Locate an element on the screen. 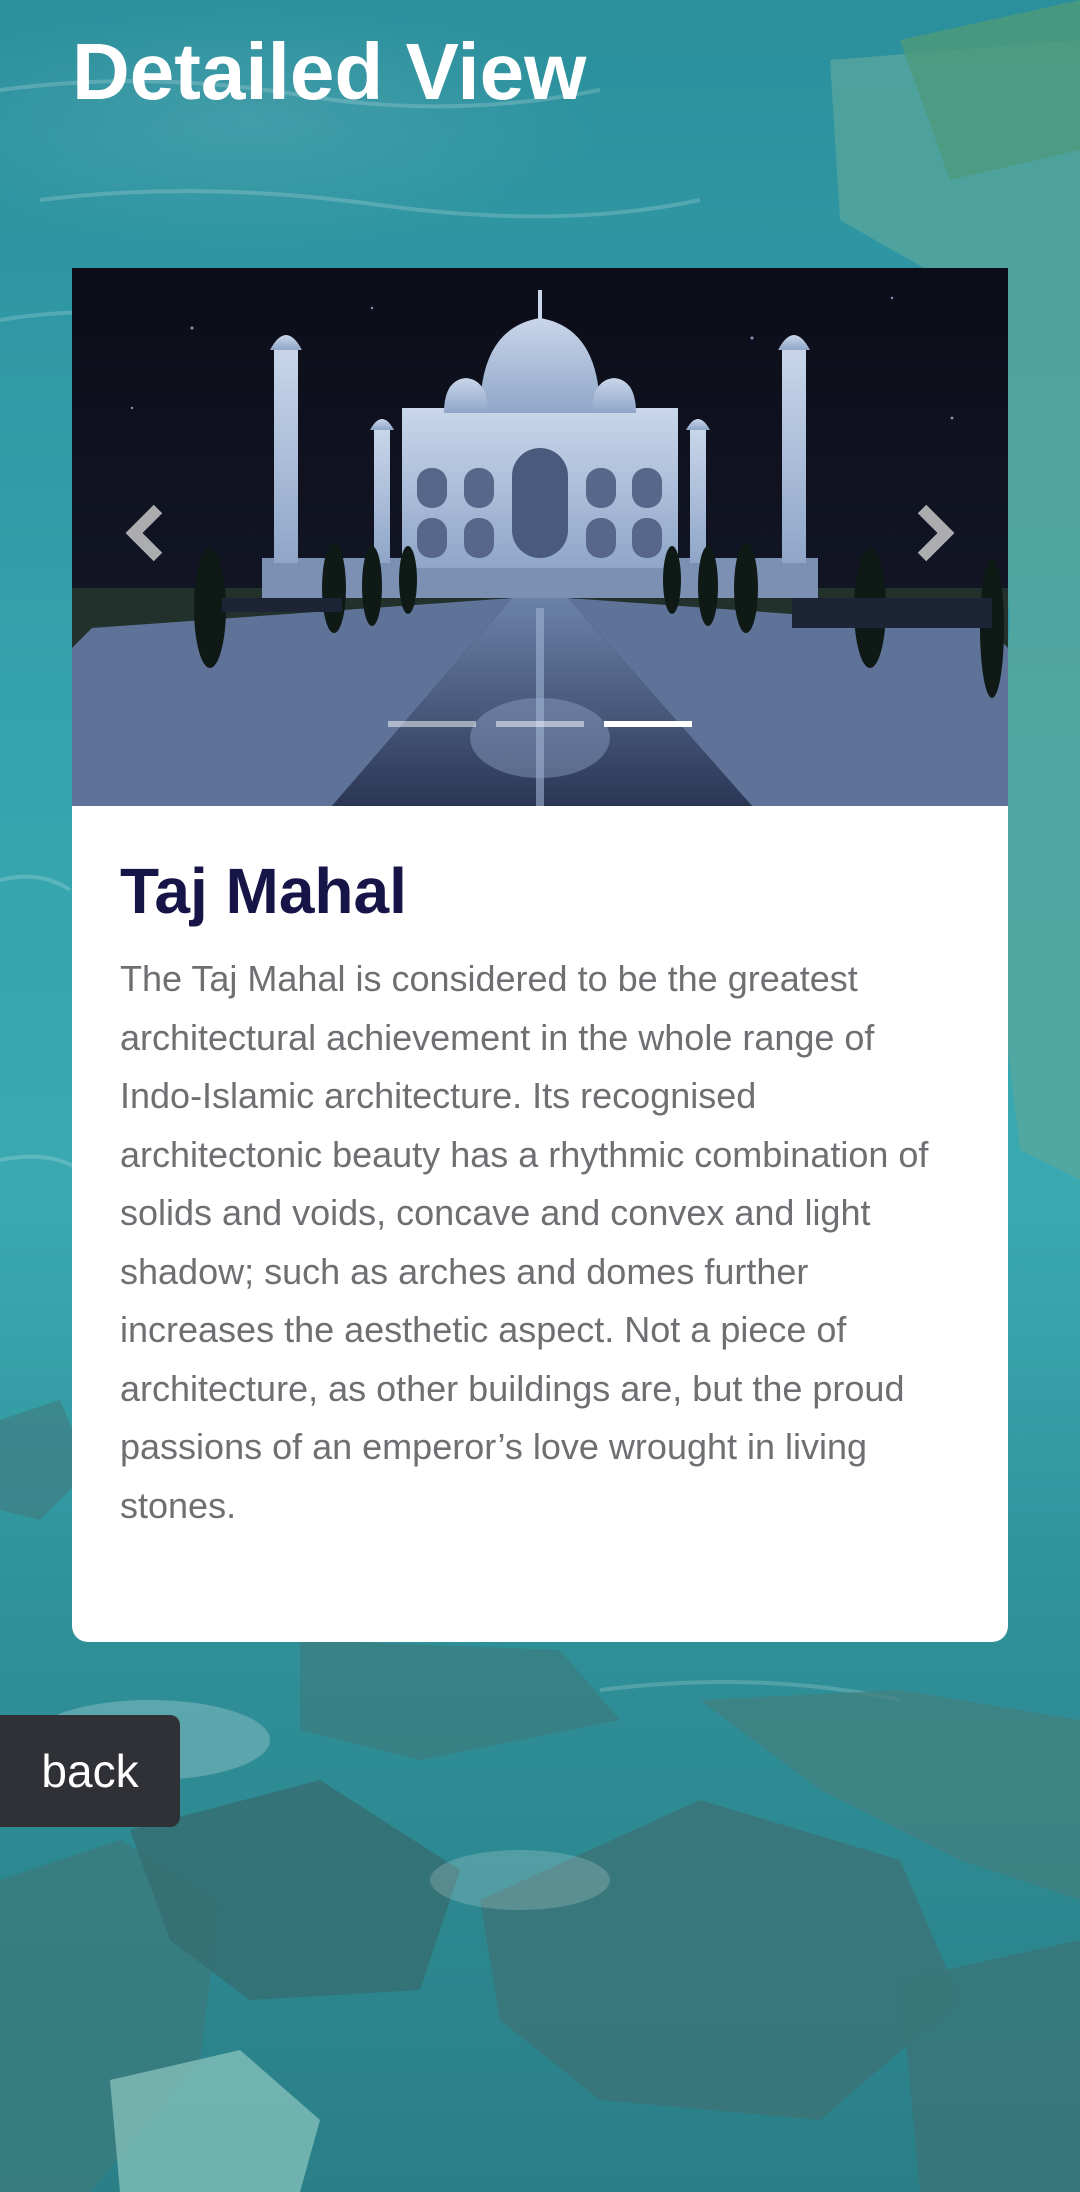  carousel-prev-button is located at coordinates (147, 533).